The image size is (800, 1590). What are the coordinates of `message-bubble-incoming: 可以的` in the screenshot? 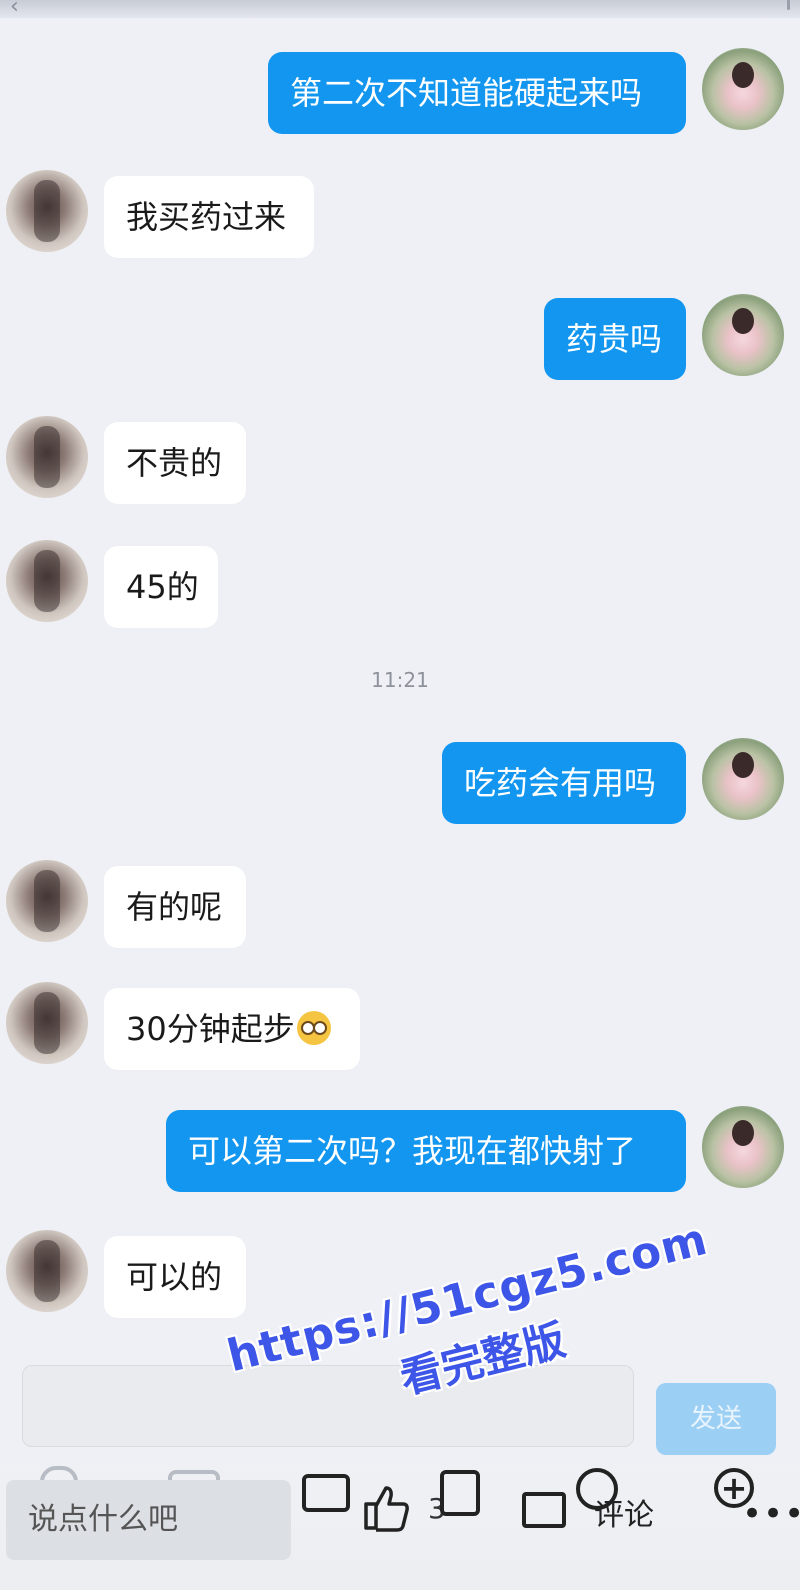 It's located at (175, 1277).